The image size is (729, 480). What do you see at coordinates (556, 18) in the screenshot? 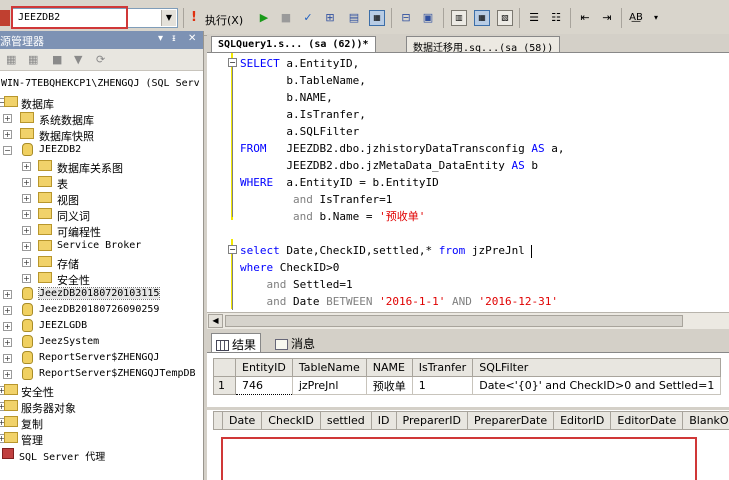
I see `uncomment-icon: ☷` at bounding box center [556, 18].